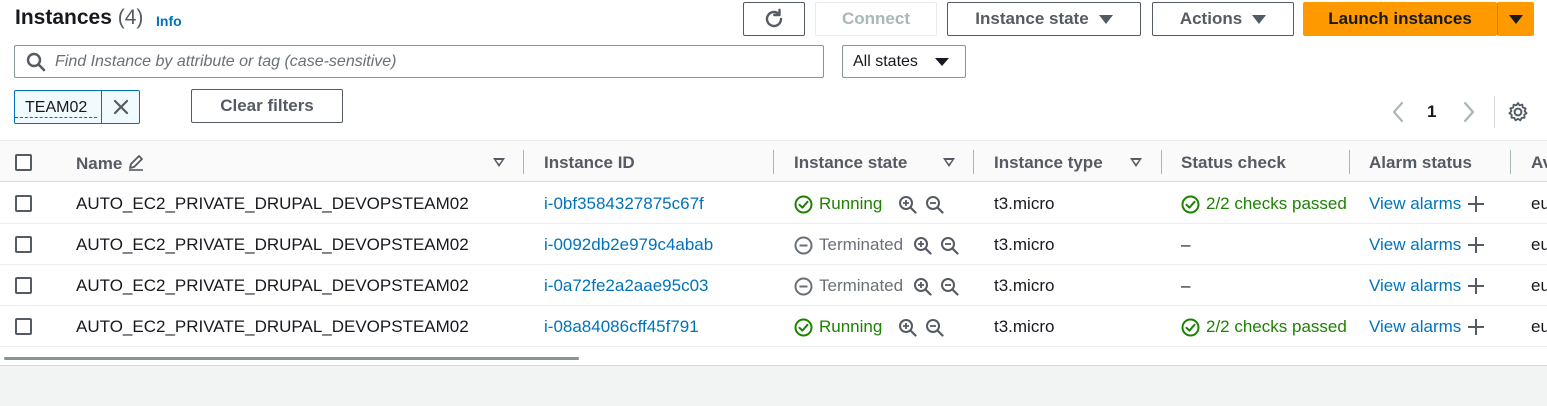  I want to click on instance-state: Terminated, so click(876, 286).